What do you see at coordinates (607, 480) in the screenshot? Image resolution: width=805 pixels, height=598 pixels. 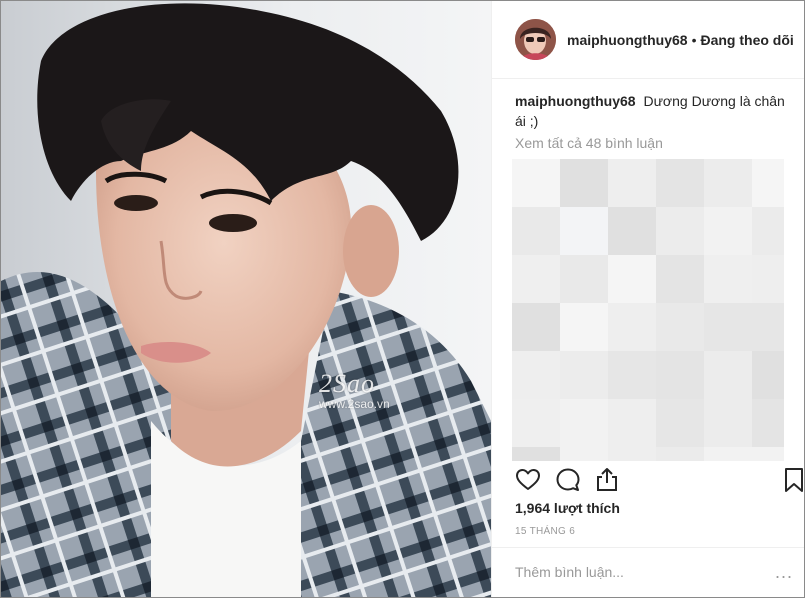 I see `share-icon` at bounding box center [607, 480].